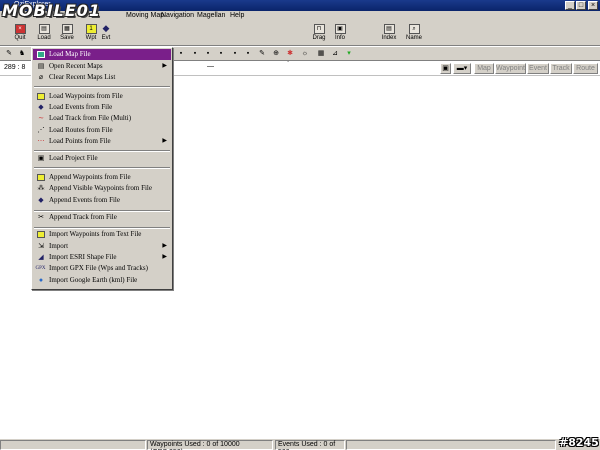  I want to click on filter-track-button: Track, so click(561, 68).